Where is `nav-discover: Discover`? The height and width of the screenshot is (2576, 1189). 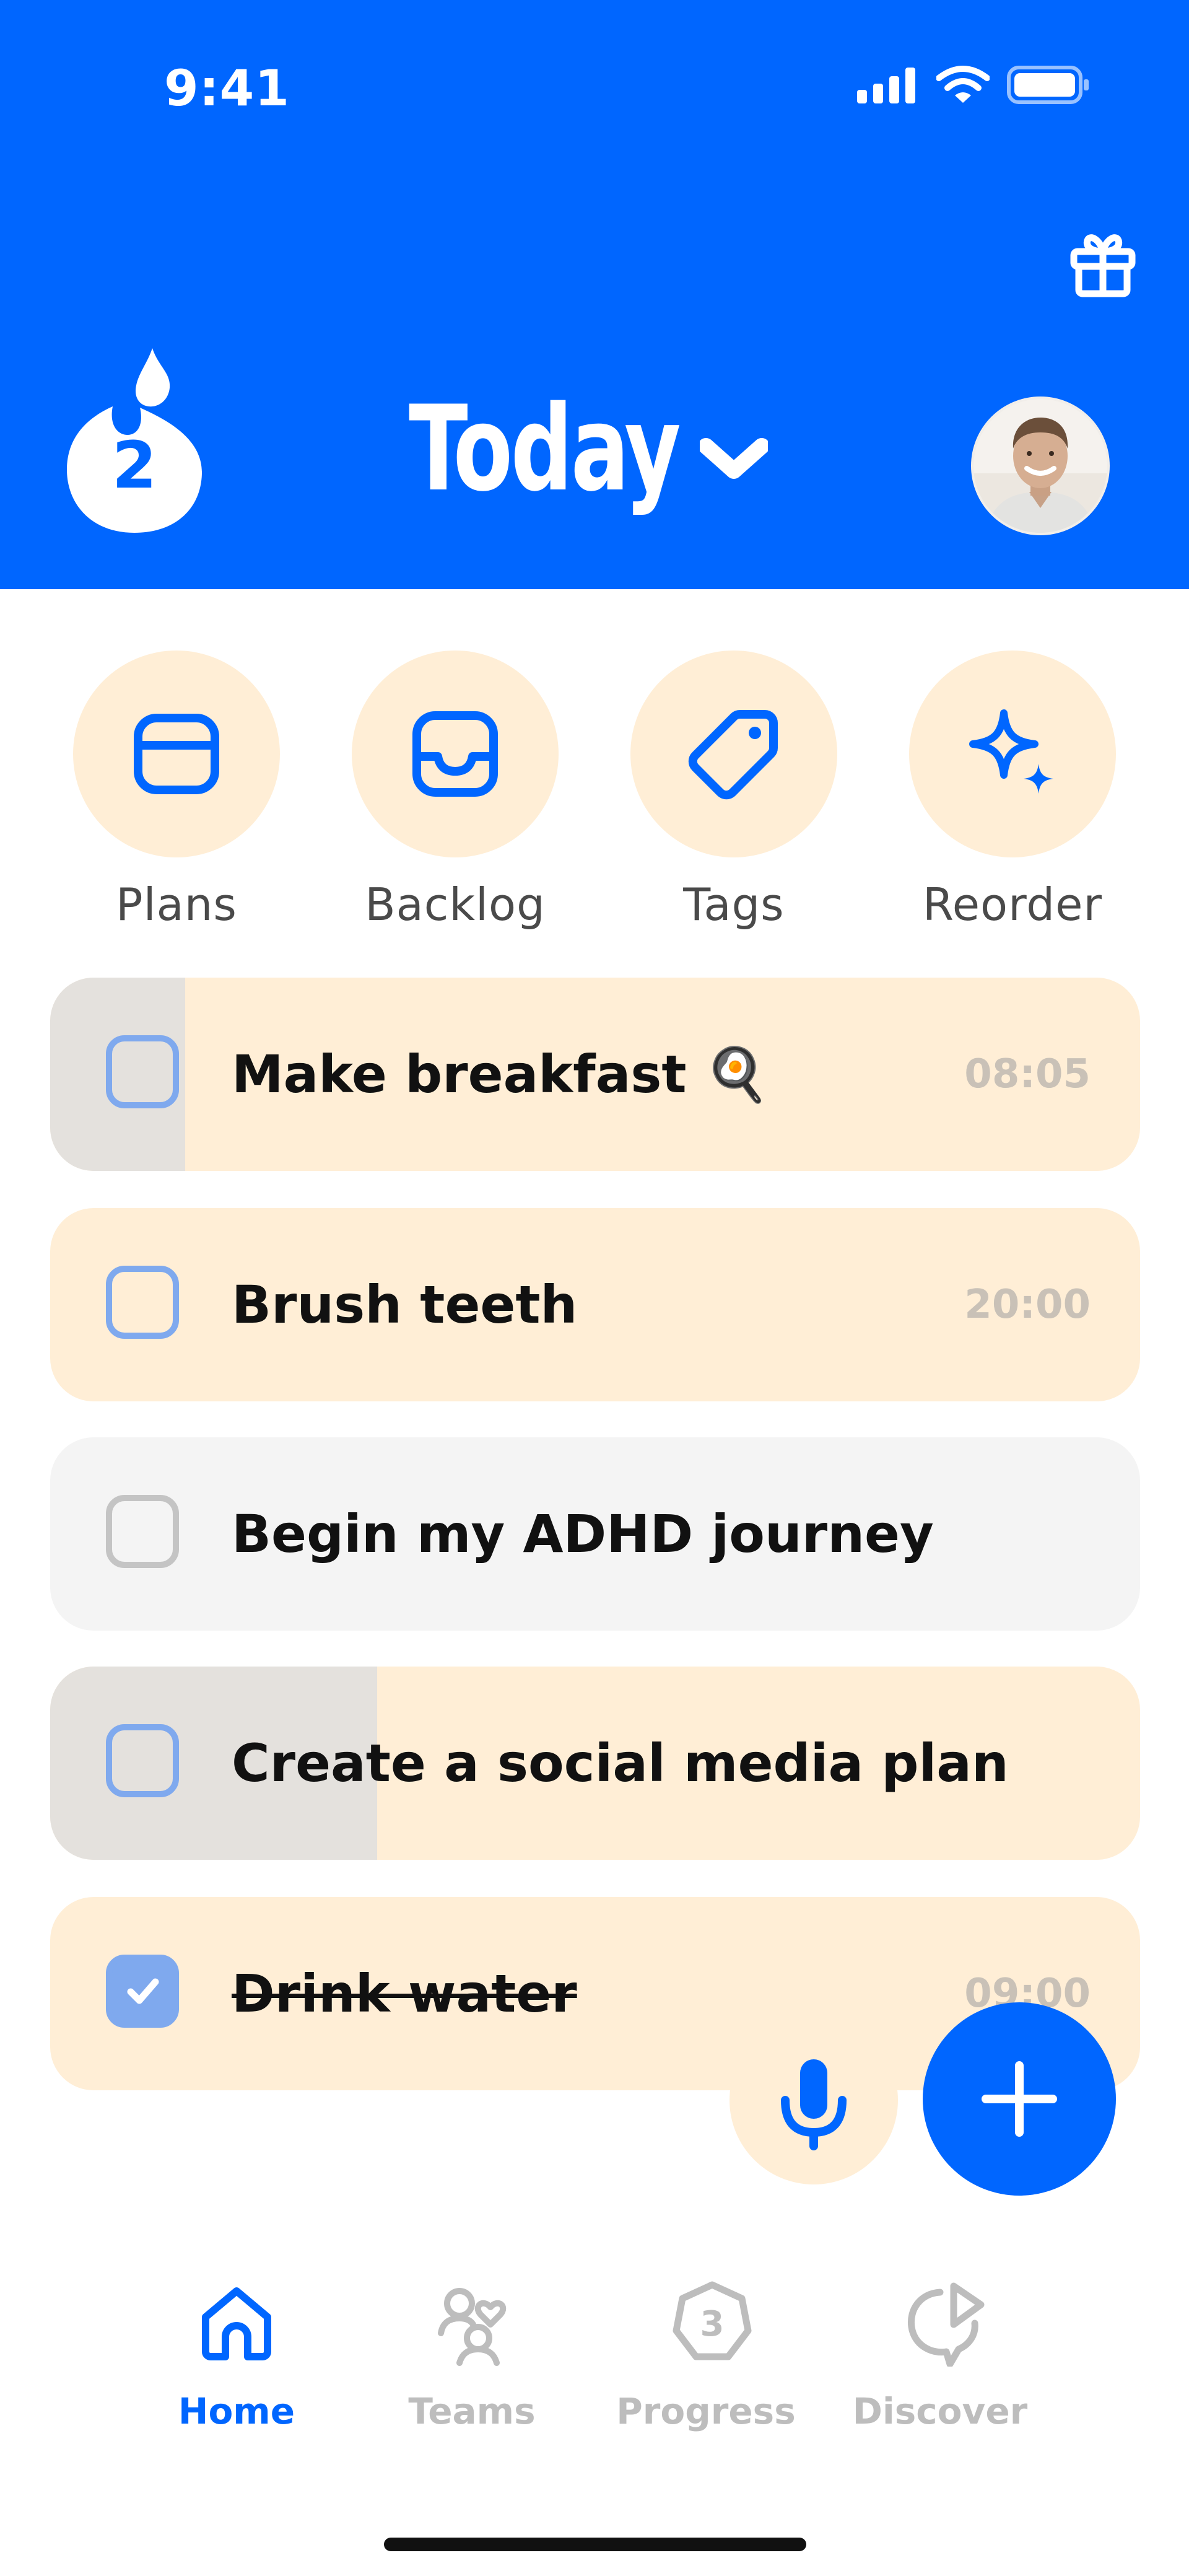 nav-discover: Discover is located at coordinates (940, 2360).